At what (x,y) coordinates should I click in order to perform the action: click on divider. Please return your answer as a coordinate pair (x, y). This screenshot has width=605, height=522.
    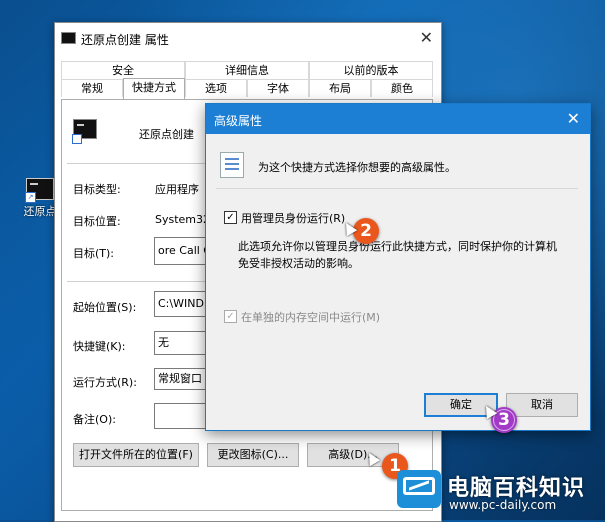
    Looking at the image, I should click on (397, 188).